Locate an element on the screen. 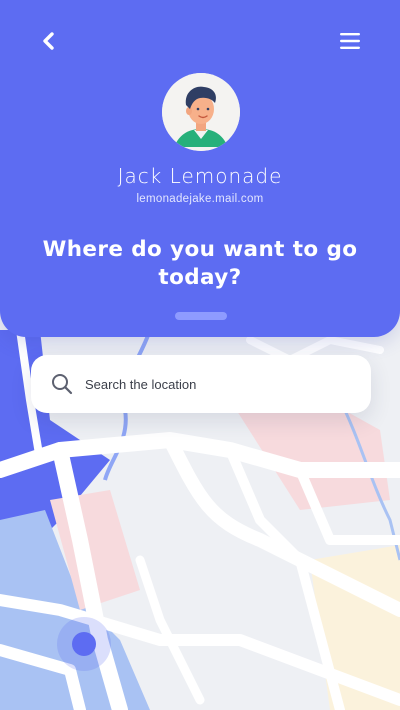 This screenshot has width=400, height=710. search-icon is located at coordinates (62, 384).